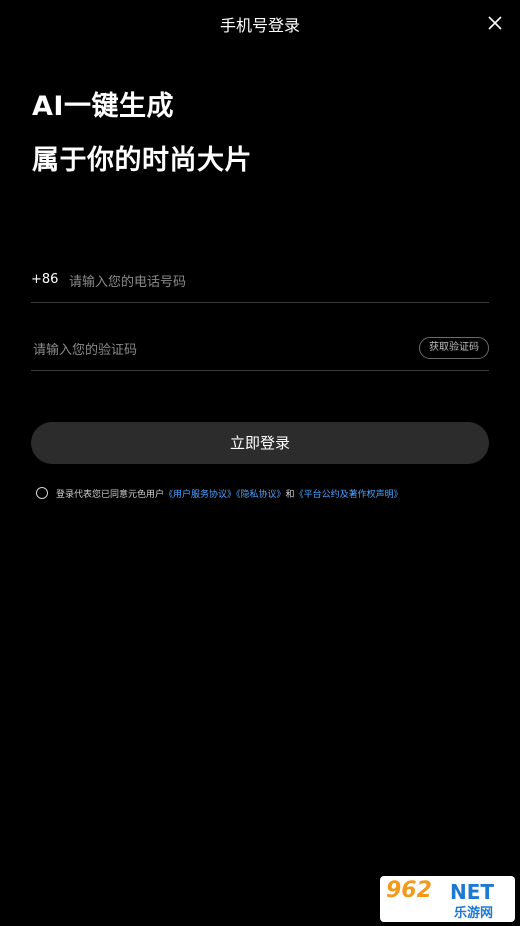 Image resolution: width=520 pixels, height=926 pixels. What do you see at coordinates (213, 350) in the screenshot?
I see `verification-code-input` at bounding box center [213, 350].